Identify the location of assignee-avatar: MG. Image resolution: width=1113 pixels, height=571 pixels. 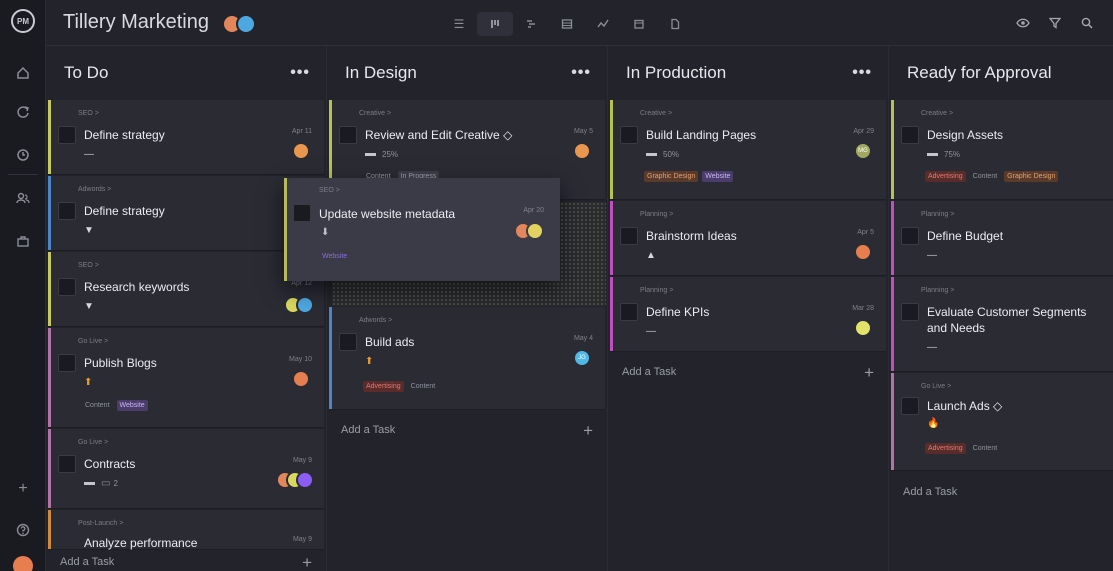
(863, 151).